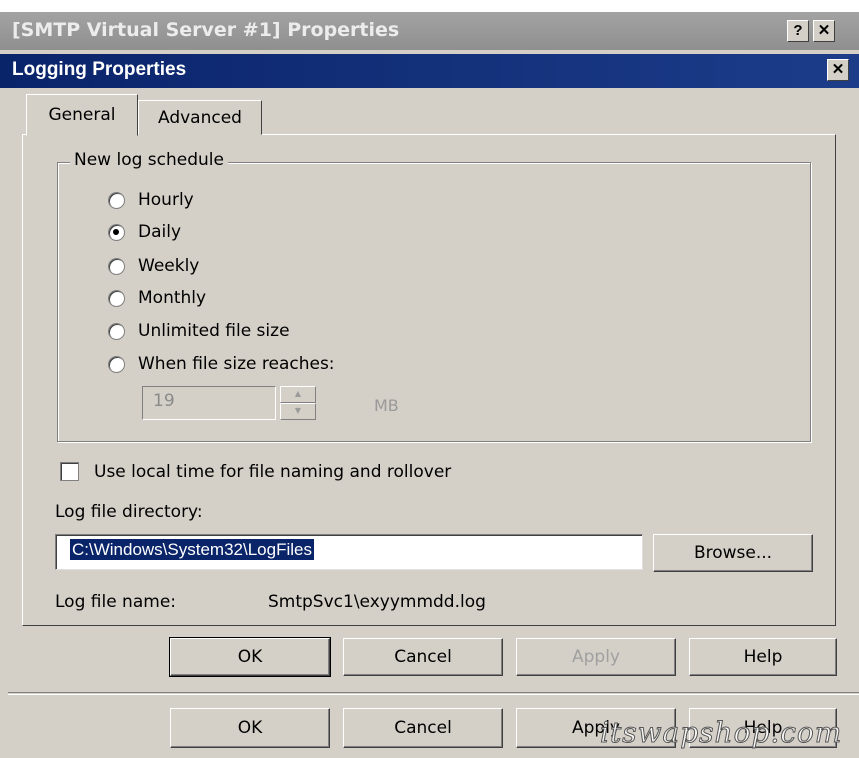 Image resolution: width=859 pixels, height=758 pixels. What do you see at coordinates (214, 331) in the screenshot?
I see `radio-unlimited-label: Unlimited file size` at bounding box center [214, 331].